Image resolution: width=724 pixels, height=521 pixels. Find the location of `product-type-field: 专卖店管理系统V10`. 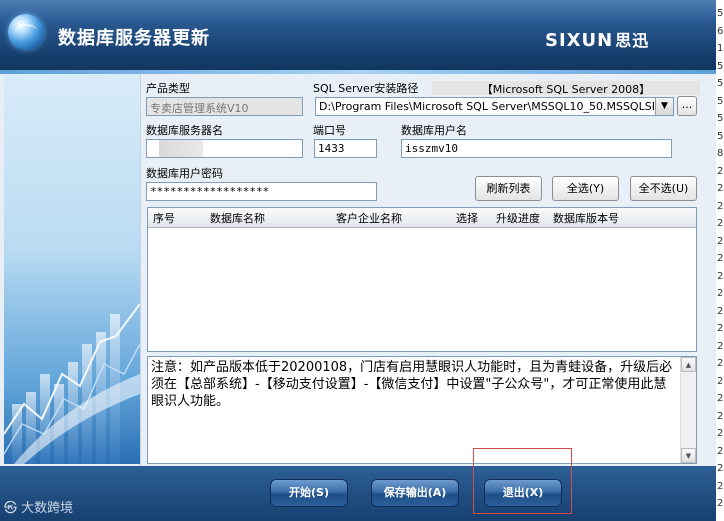

product-type-field: 专卖店管理系统V10 is located at coordinates (224, 106).